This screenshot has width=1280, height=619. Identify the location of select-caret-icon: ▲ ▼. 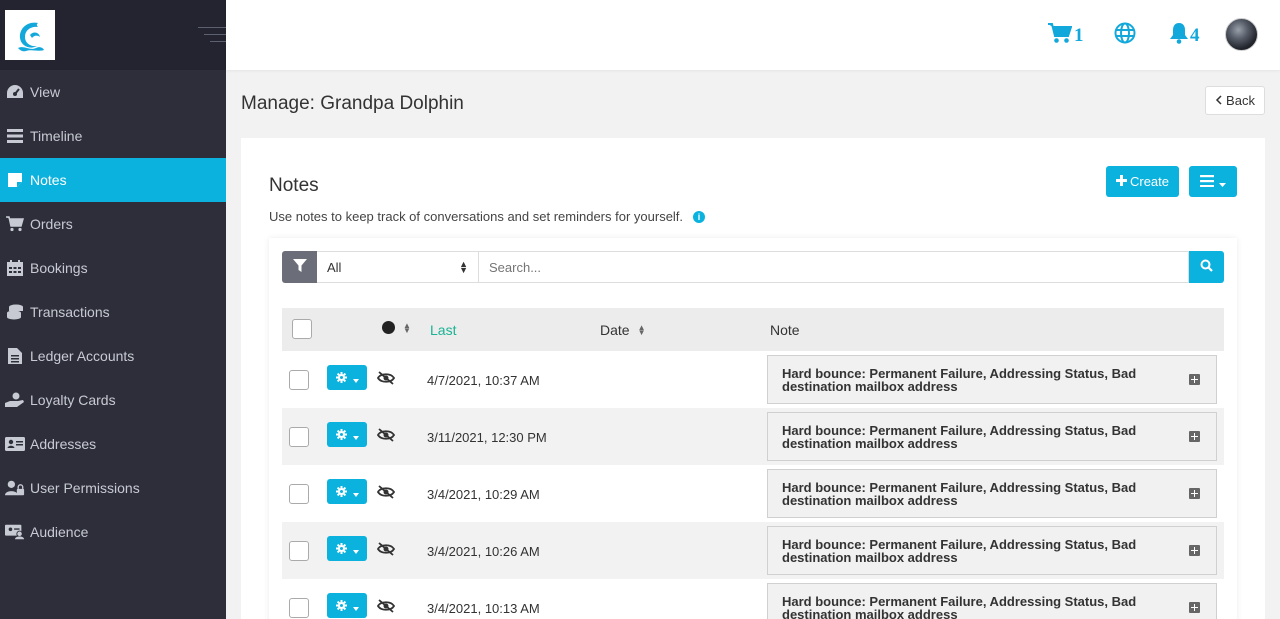
(463, 267).